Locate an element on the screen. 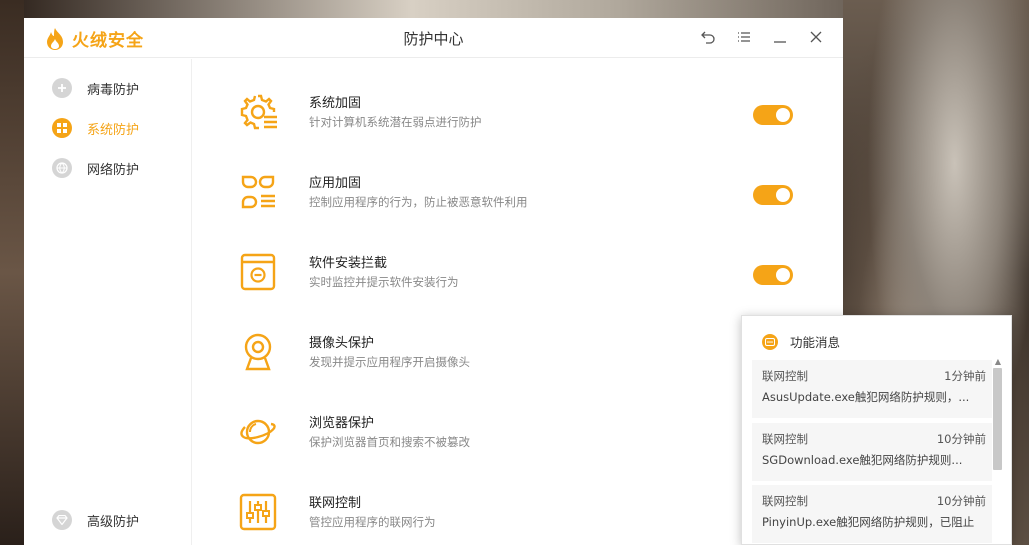 The width and height of the screenshot is (1029, 545). window-controls is located at coordinates (762, 37).